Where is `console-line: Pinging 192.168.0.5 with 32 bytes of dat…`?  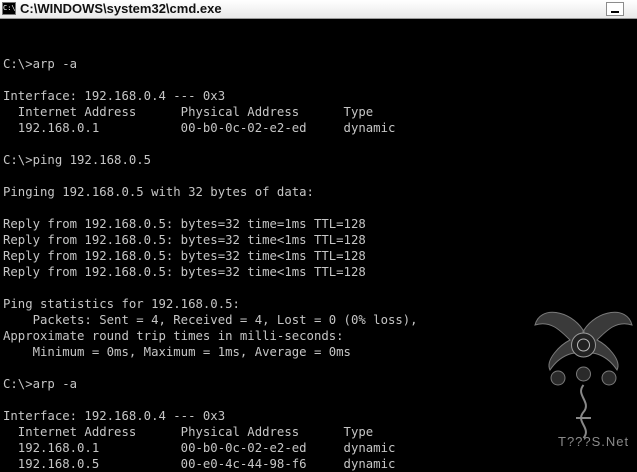
console-line: Pinging 192.168.0.5 with 32 bytes of dat… is located at coordinates (158, 192).